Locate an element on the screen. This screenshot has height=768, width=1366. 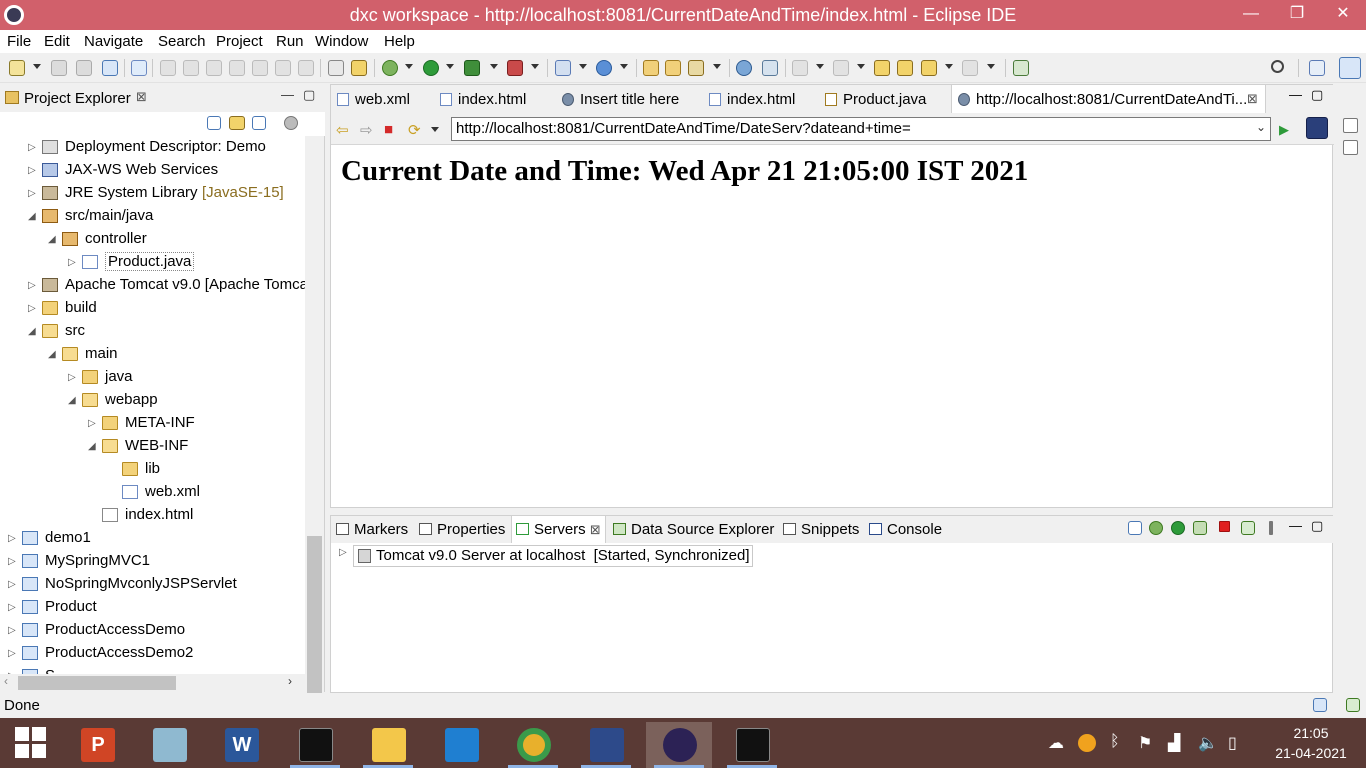
tree-item: ▷ JRE System Library [JavaSE-15] is located at coordinates (152, 193).